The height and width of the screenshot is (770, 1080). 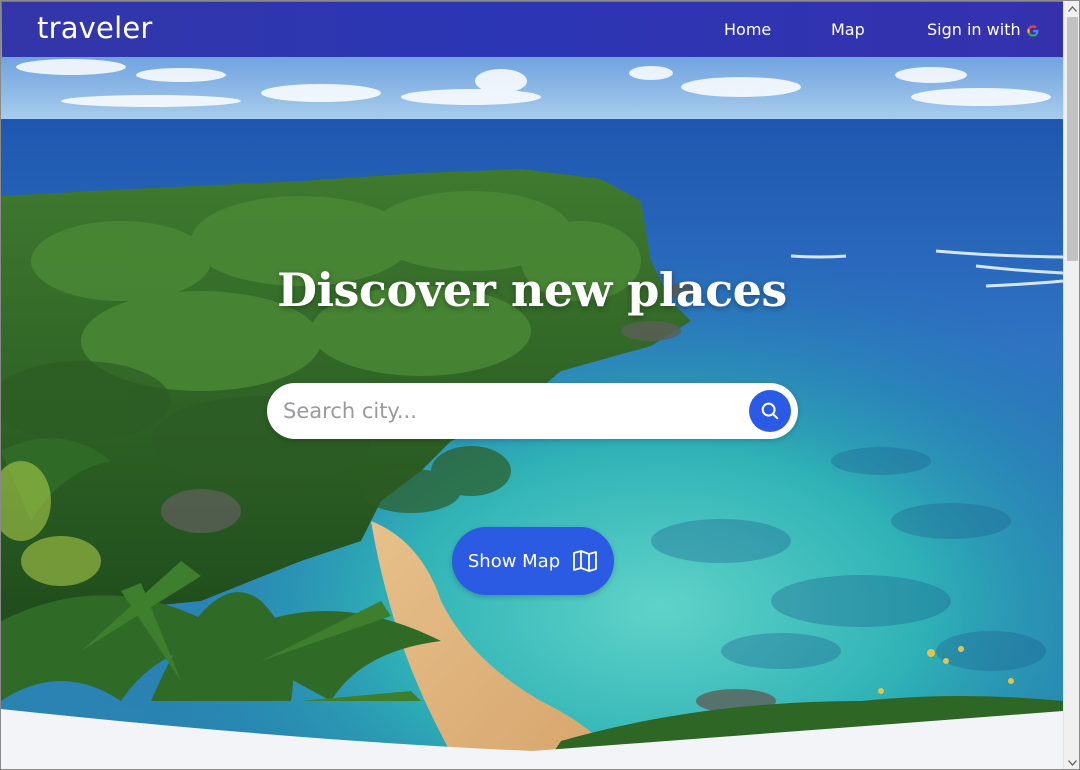 What do you see at coordinates (1071, 385) in the screenshot?
I see `vertical-scrollbar` at bounding box center [1071, 385].